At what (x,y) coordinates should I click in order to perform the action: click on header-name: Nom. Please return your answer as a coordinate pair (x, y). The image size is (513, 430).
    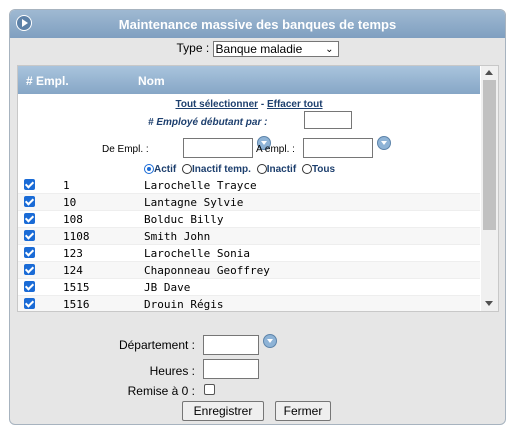
    Looking at the image, I should click on (151, 81).